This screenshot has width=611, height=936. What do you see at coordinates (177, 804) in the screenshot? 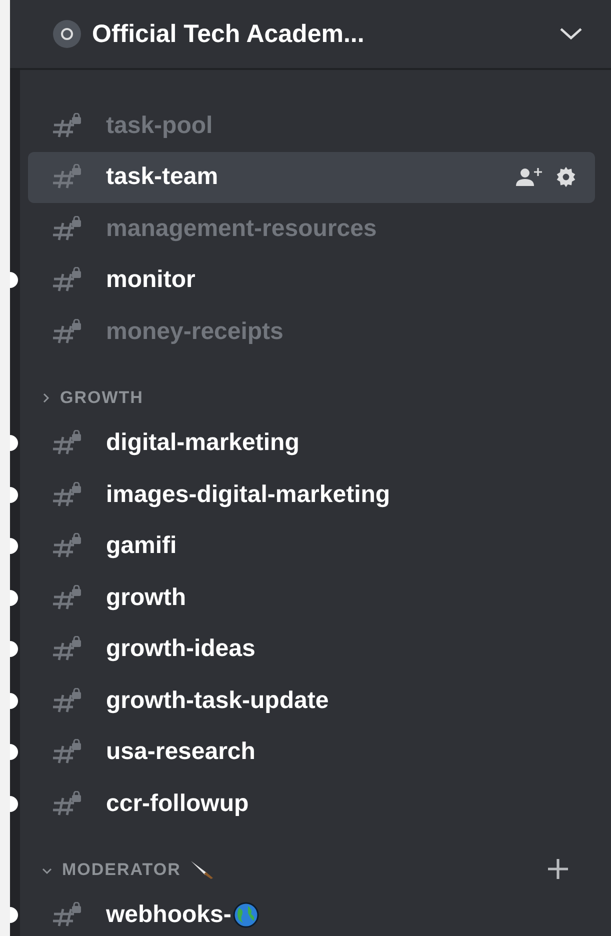
I see `channel-name: ccr-followup` at bounding box center [177, 804].